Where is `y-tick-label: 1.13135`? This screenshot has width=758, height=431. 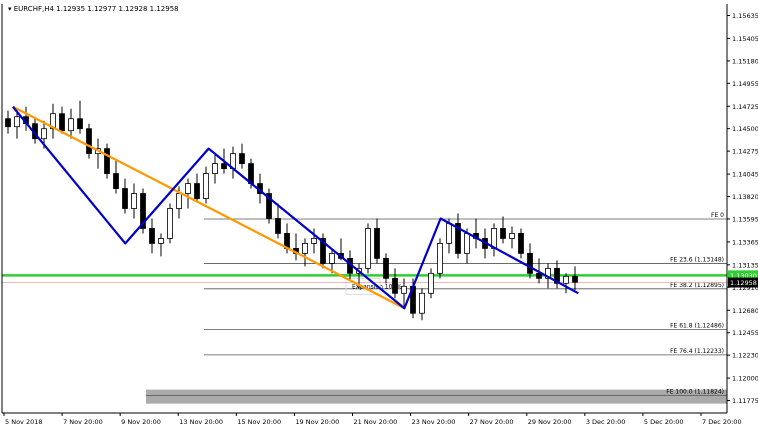
y-tick-label: 1.13135 is located at coordinates (745, 265).